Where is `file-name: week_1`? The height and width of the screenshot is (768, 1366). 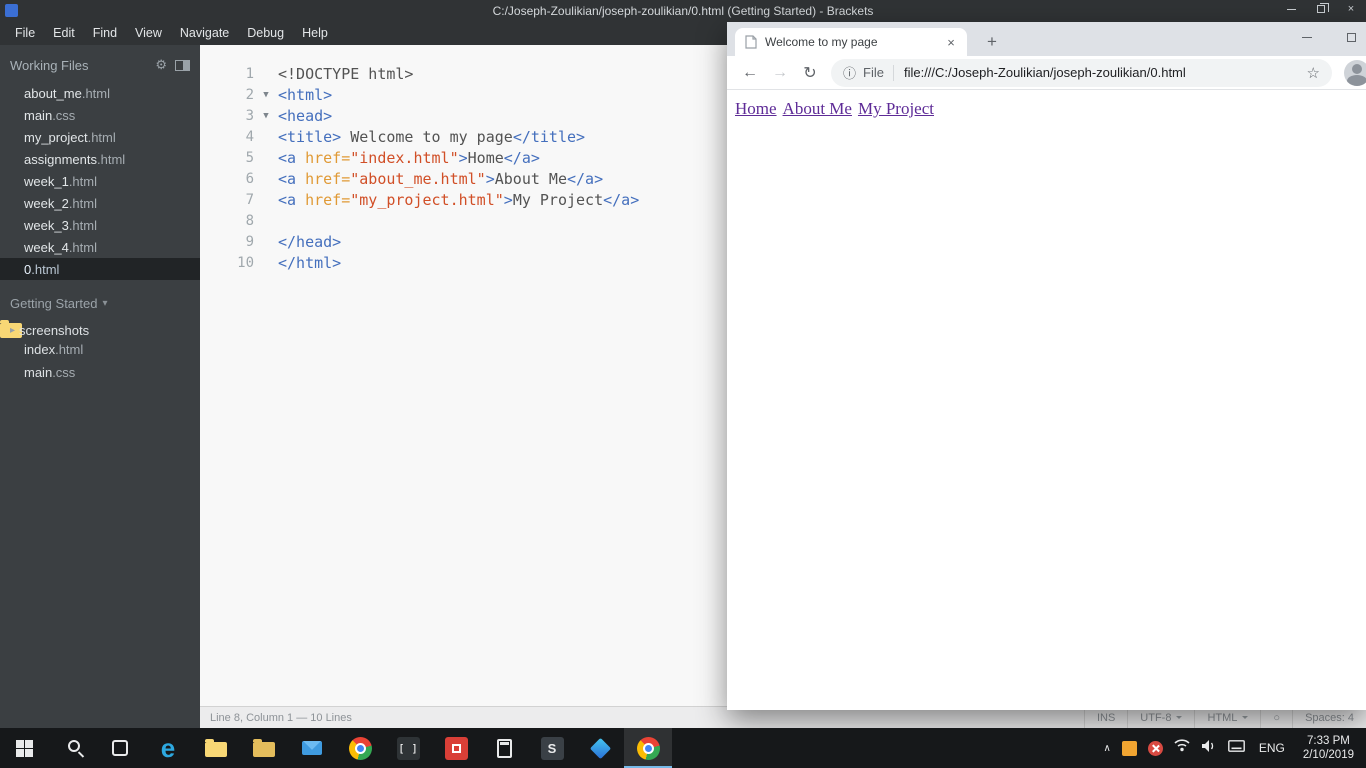 file-name: week_1 is located at coordinates (46, 181).